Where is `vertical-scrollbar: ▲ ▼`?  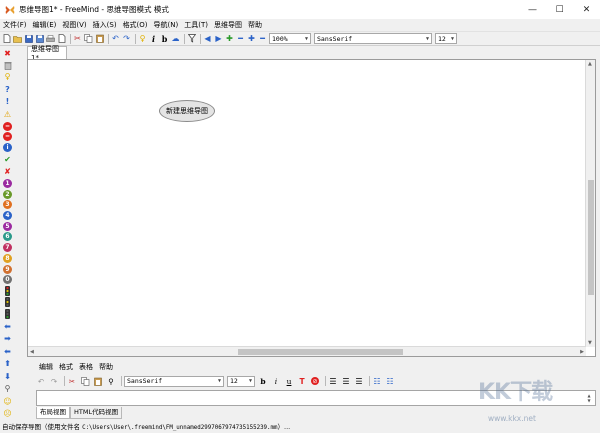 vertical-scrollbar: ▲ ▼ is located at coordinates (590, 203).